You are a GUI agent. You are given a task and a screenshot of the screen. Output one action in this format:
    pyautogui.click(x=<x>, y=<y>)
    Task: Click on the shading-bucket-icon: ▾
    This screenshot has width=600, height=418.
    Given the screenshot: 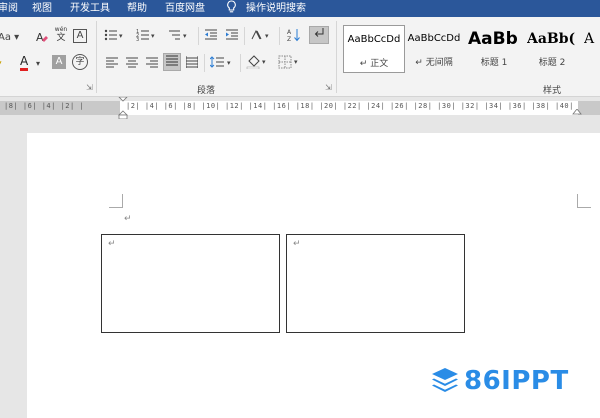 What is the action you would take?
    pyautogui.click(x=258, y=64)
    